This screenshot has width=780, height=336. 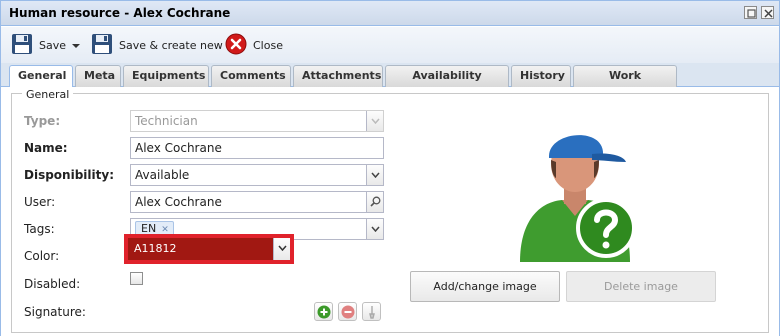 I want to click on remove-signature-button, so click(x=347, y=311).